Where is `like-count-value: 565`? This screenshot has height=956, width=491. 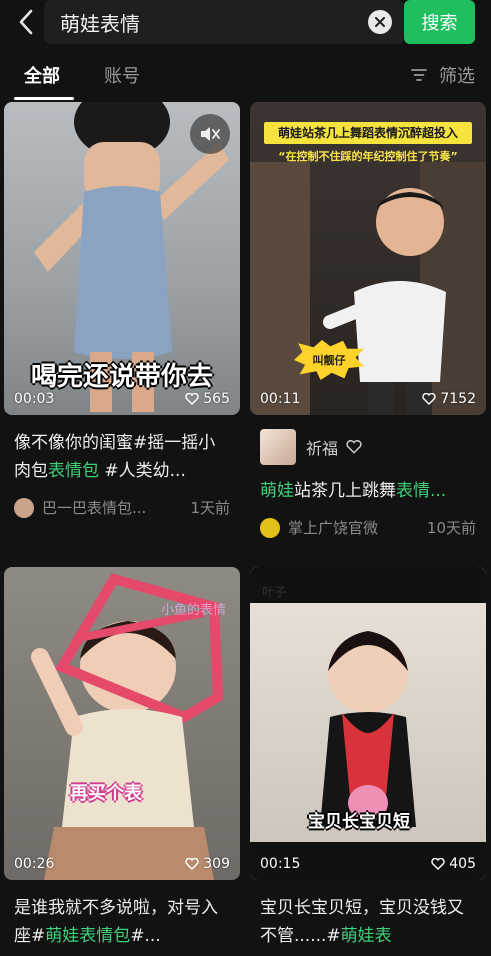 like-count-value: 565 is located at coordinates (216, 399).